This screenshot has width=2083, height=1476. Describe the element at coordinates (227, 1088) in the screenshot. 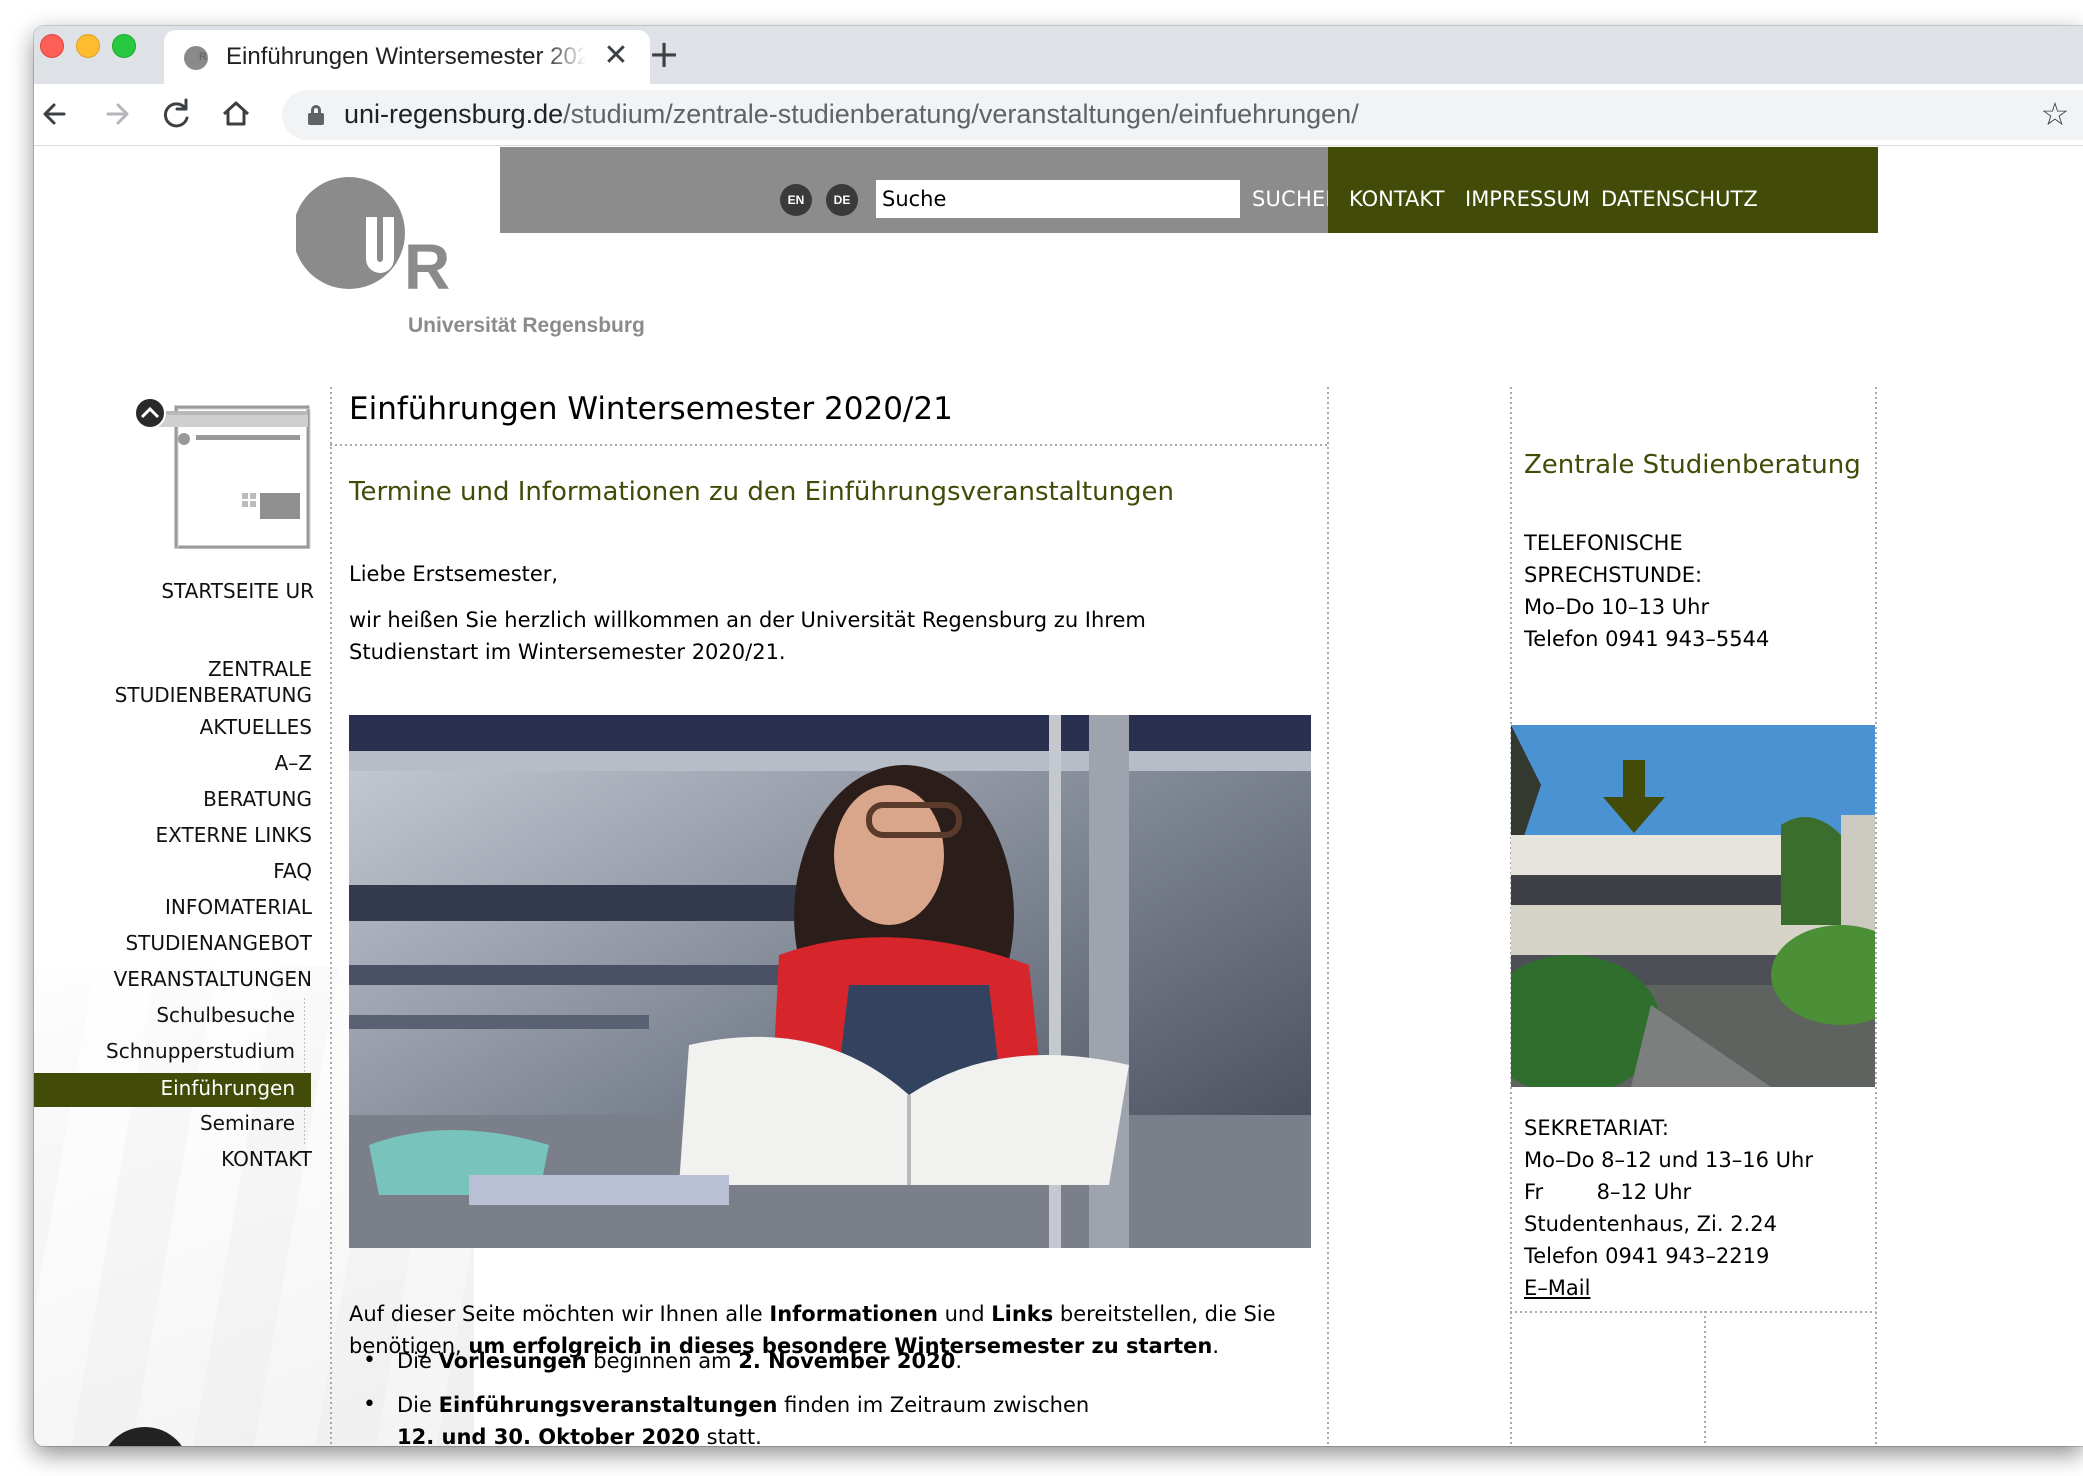

I see `nav-einfuehrungen-label: Einführungen` at that location.